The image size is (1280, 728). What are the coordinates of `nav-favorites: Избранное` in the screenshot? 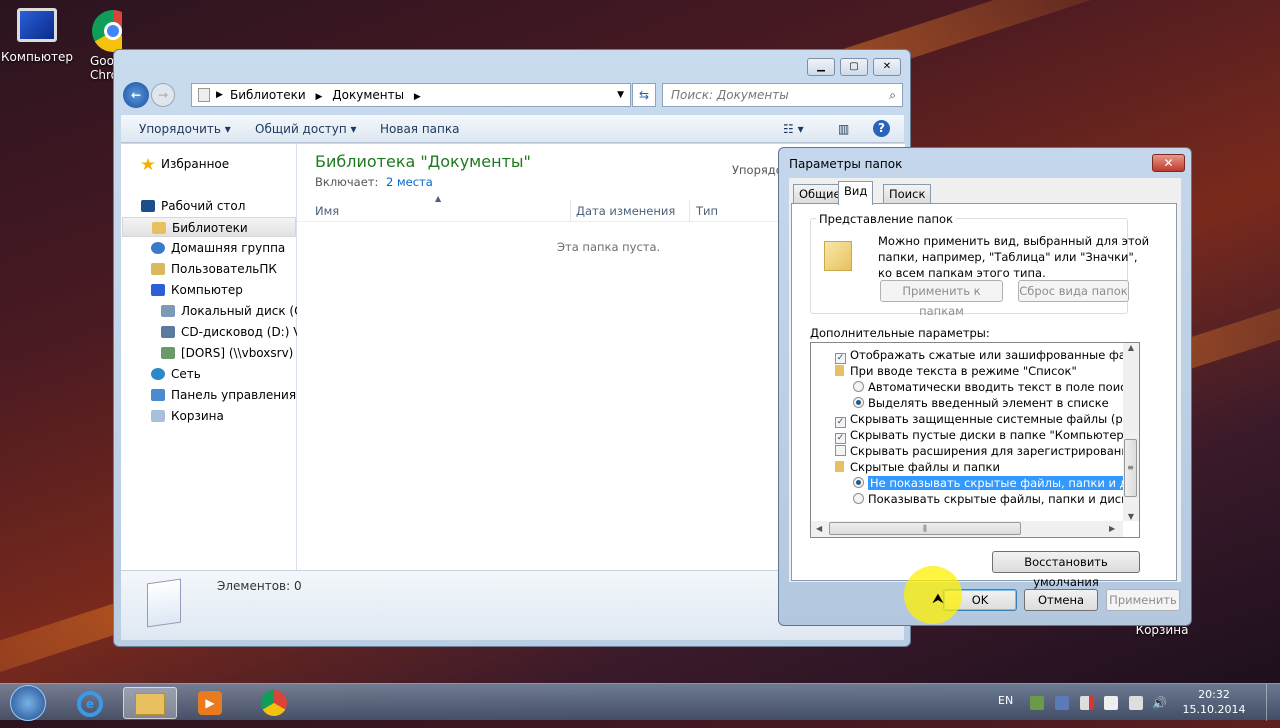 It's located at (185, 164).